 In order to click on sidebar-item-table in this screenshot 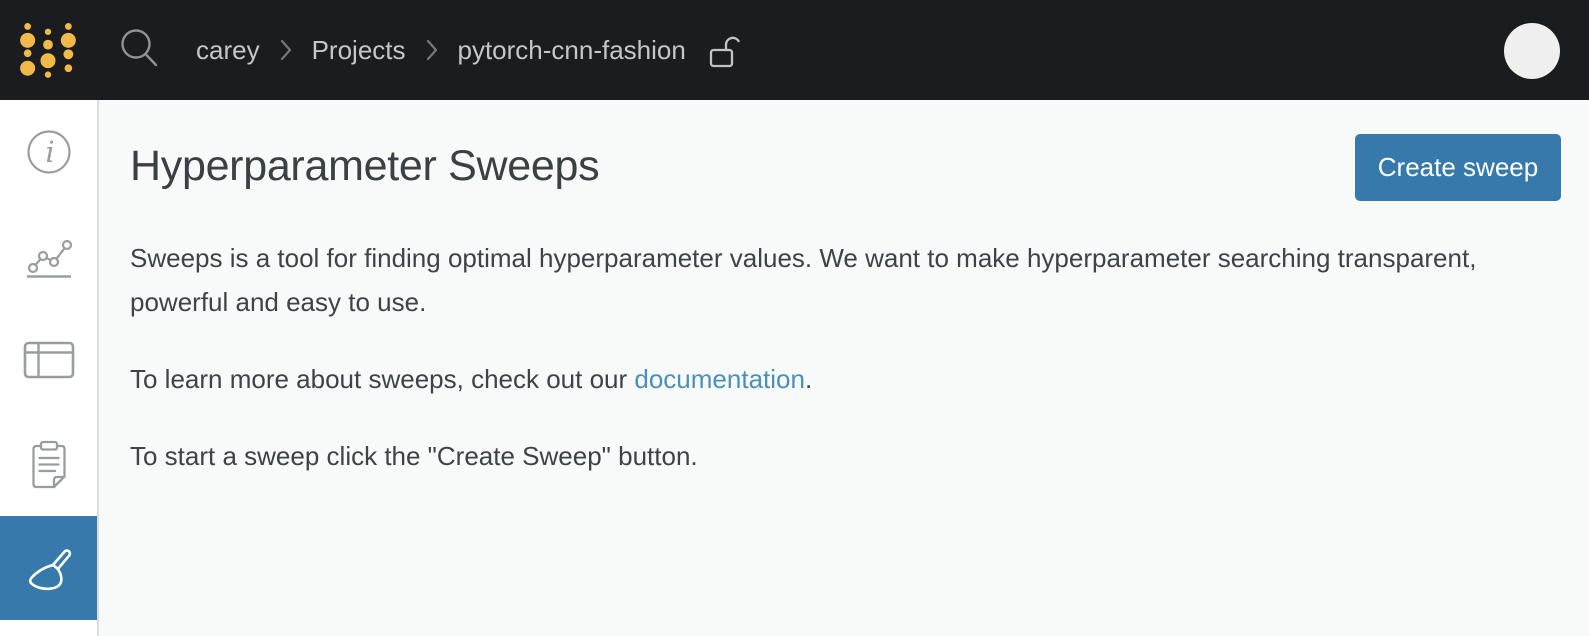, I will do `click(48, 360)`.